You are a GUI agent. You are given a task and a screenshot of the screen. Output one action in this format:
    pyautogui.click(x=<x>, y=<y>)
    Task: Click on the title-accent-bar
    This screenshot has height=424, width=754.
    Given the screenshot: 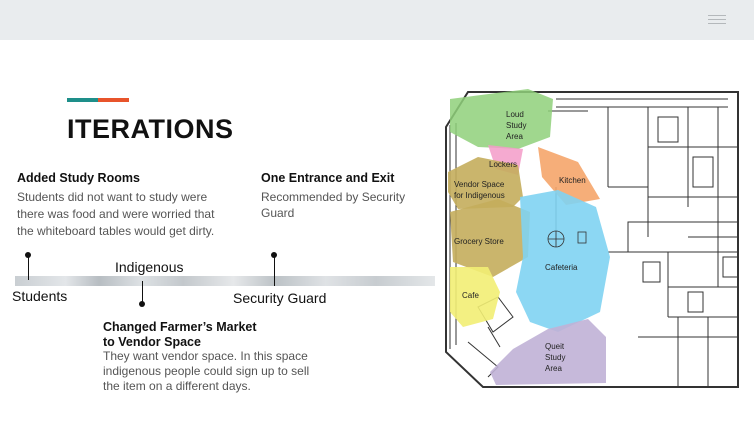 What is the action you would take?
    pyautogui.click(x=98, y=100)
    